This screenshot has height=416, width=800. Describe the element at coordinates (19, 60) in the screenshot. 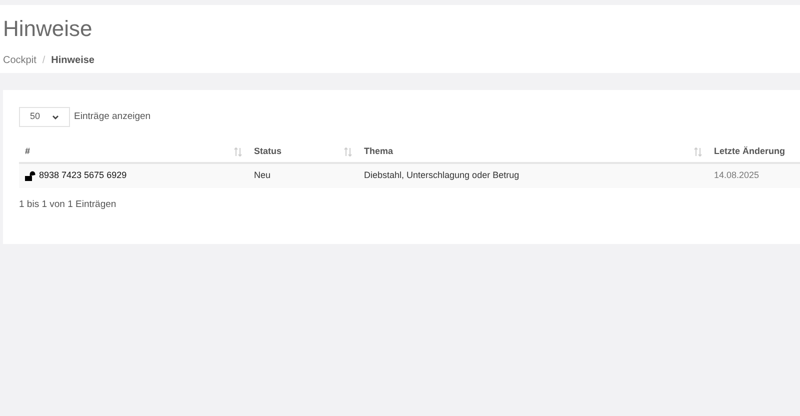

I see `breadcrumb-link: Cockpit` at that location.